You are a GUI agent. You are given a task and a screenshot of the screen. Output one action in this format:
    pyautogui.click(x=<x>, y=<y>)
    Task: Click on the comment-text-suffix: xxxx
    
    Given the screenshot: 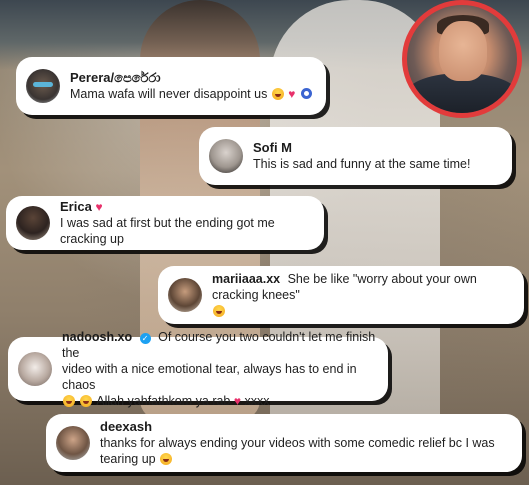 What is the action you would take?
    pyautogui.click(x=257, y=401)
    